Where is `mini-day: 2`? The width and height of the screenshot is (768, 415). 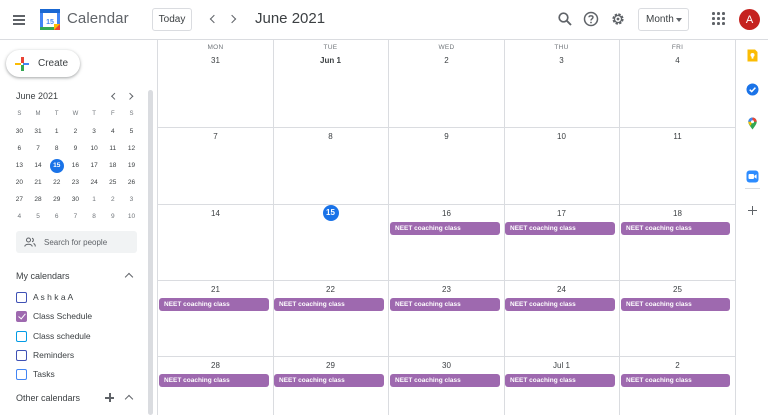 mini-day: 2 is located at coordinates (75, 131).